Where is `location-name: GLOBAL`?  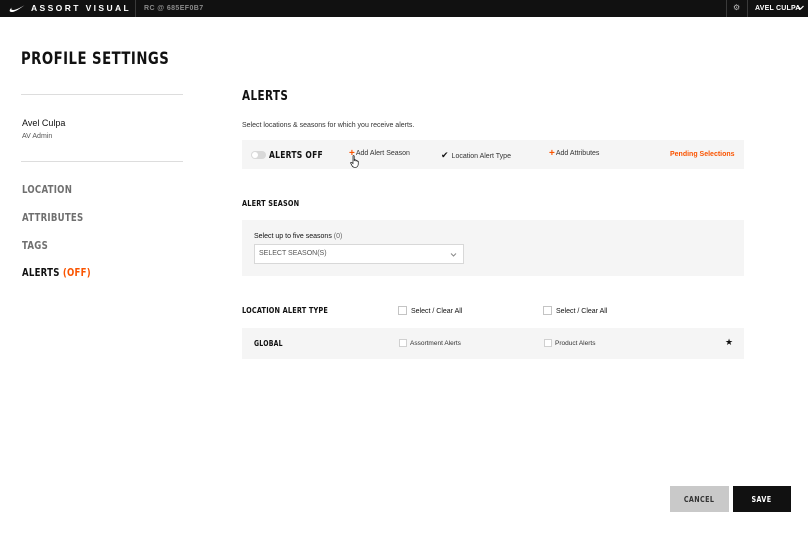
location-name: GLOBAL is located at coordinates (268, 343).